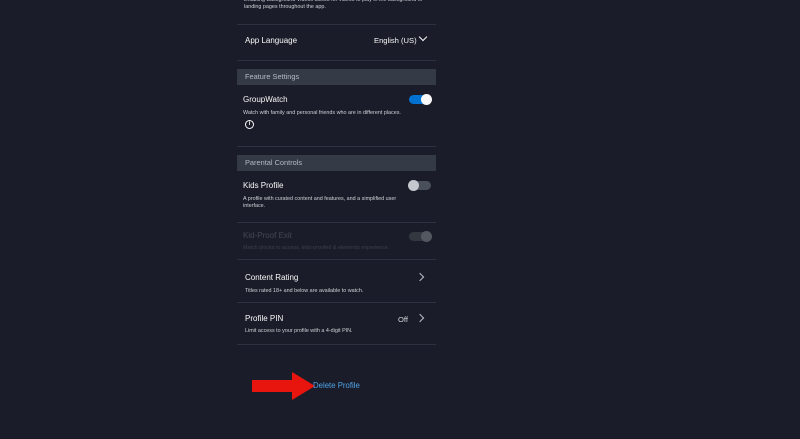  Describe the element at coordinates (420, 99) in the screenshot. I see `groupwatch-toggle` at that location.